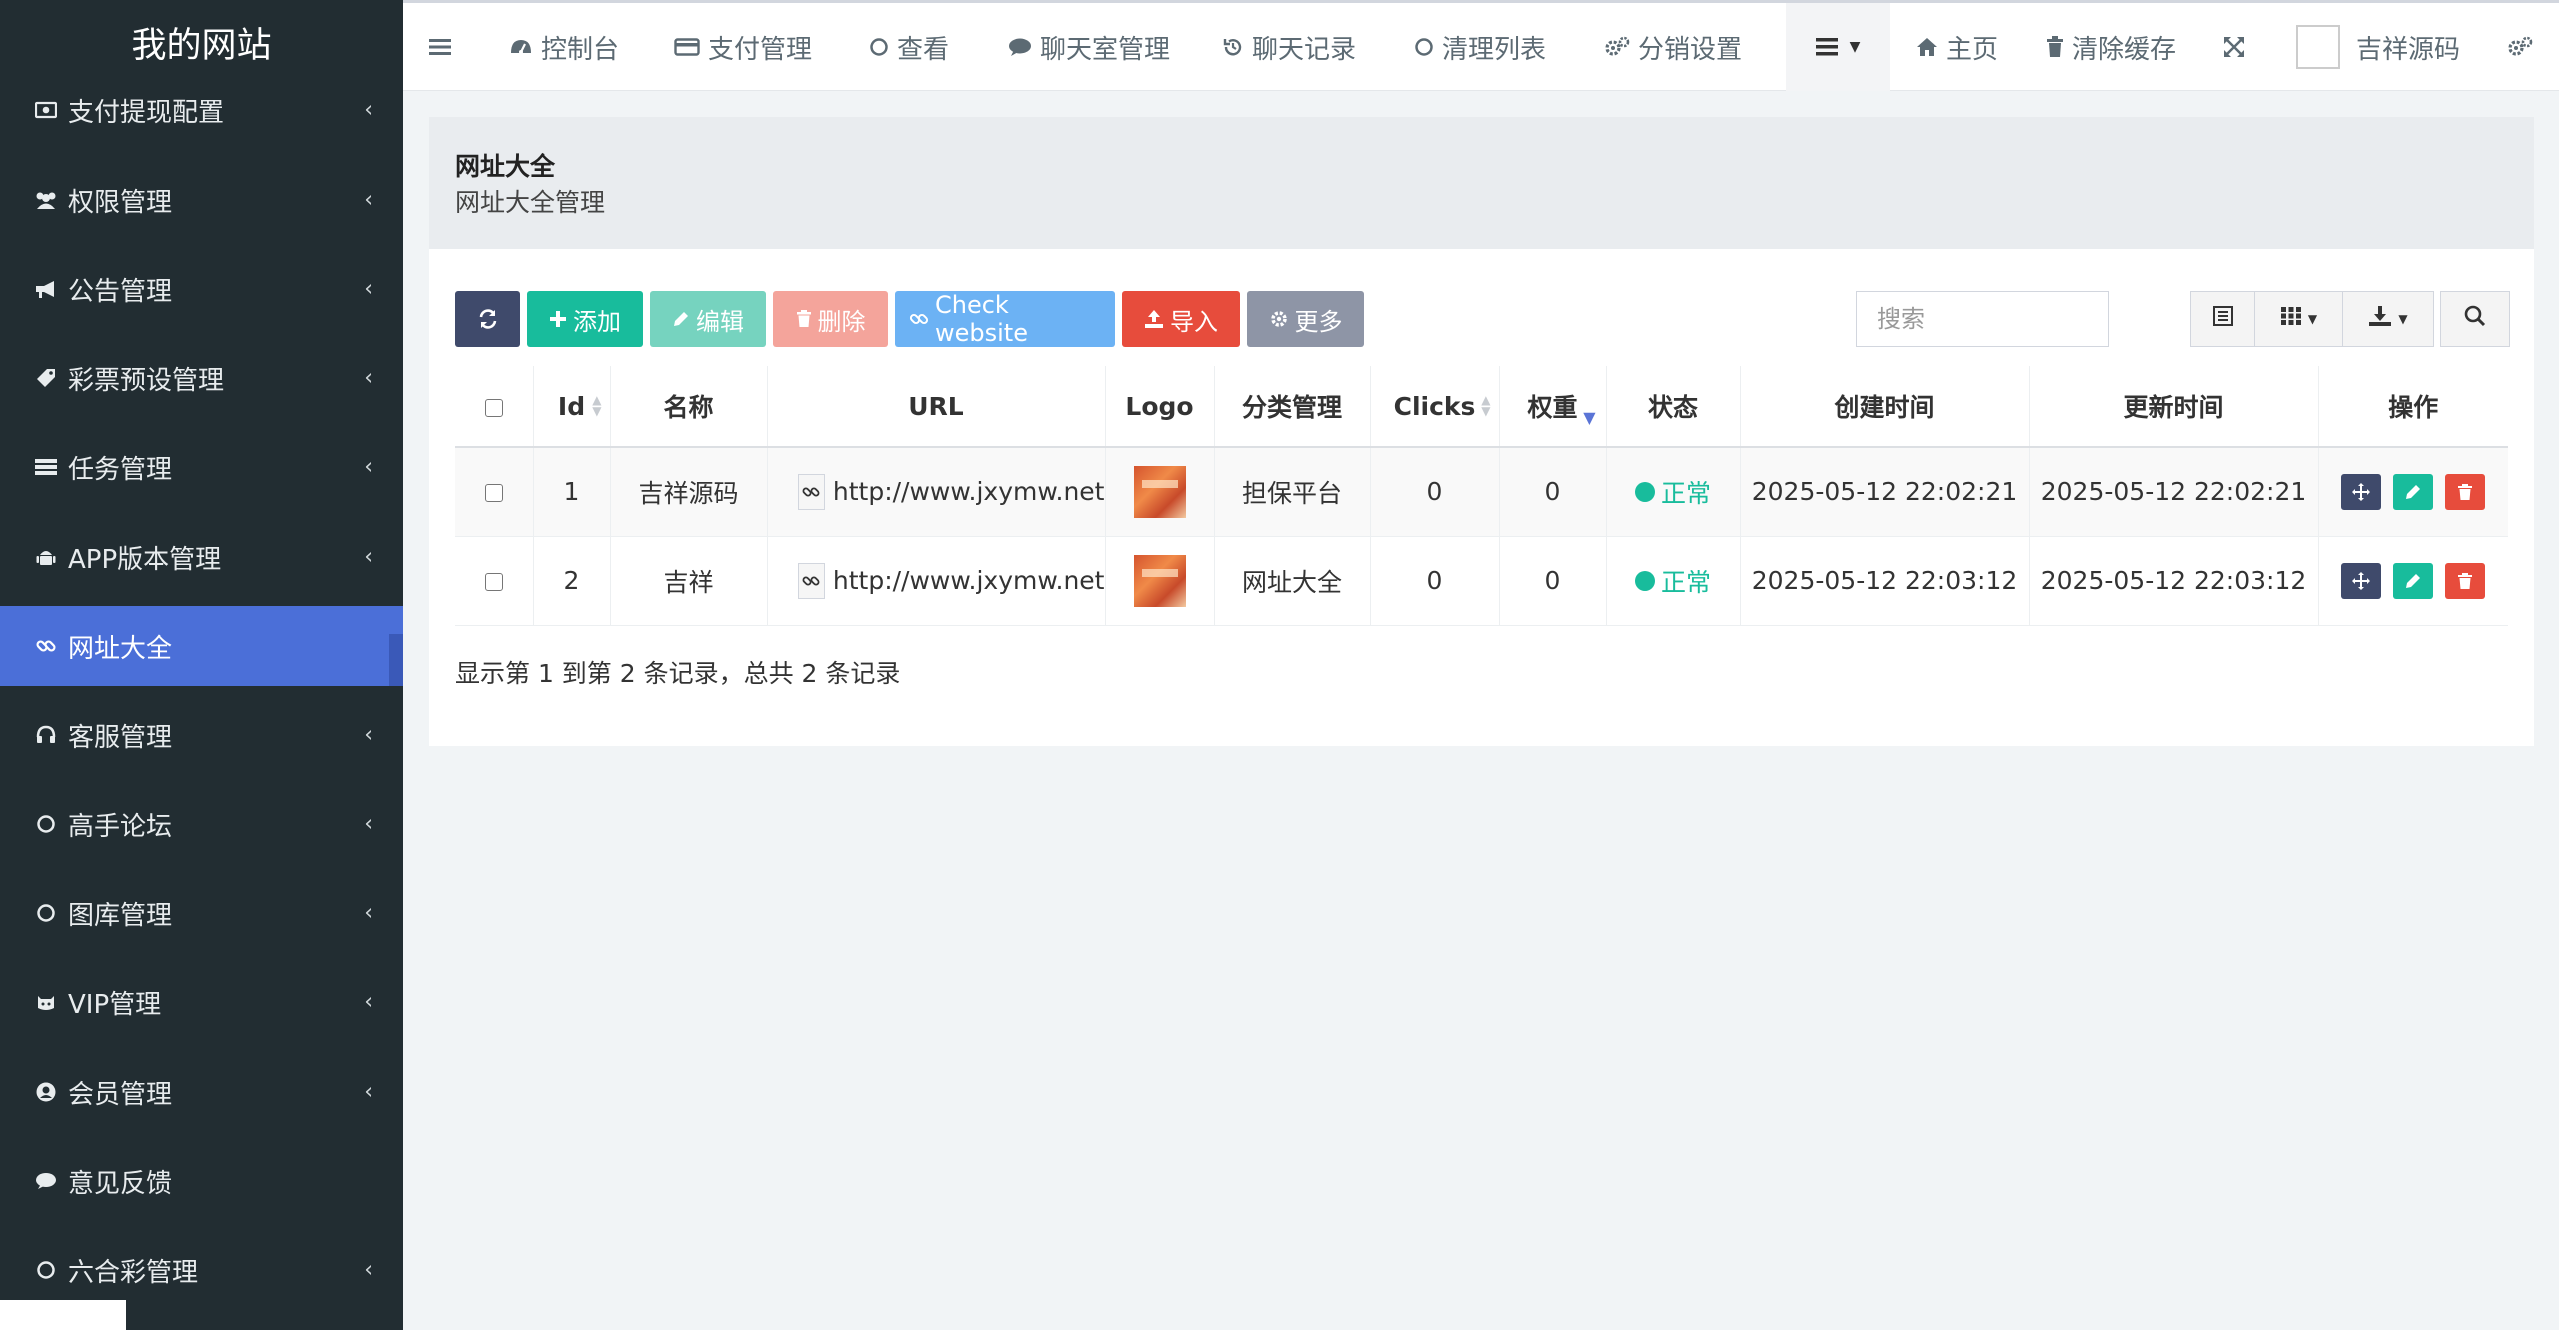 The height and width of the screenshot is (1330, 2559). Describe the element at coordinates (201, 467) in the screenshot. I see `sidebar-item-tasks: 任务管理 ‹` at that location.